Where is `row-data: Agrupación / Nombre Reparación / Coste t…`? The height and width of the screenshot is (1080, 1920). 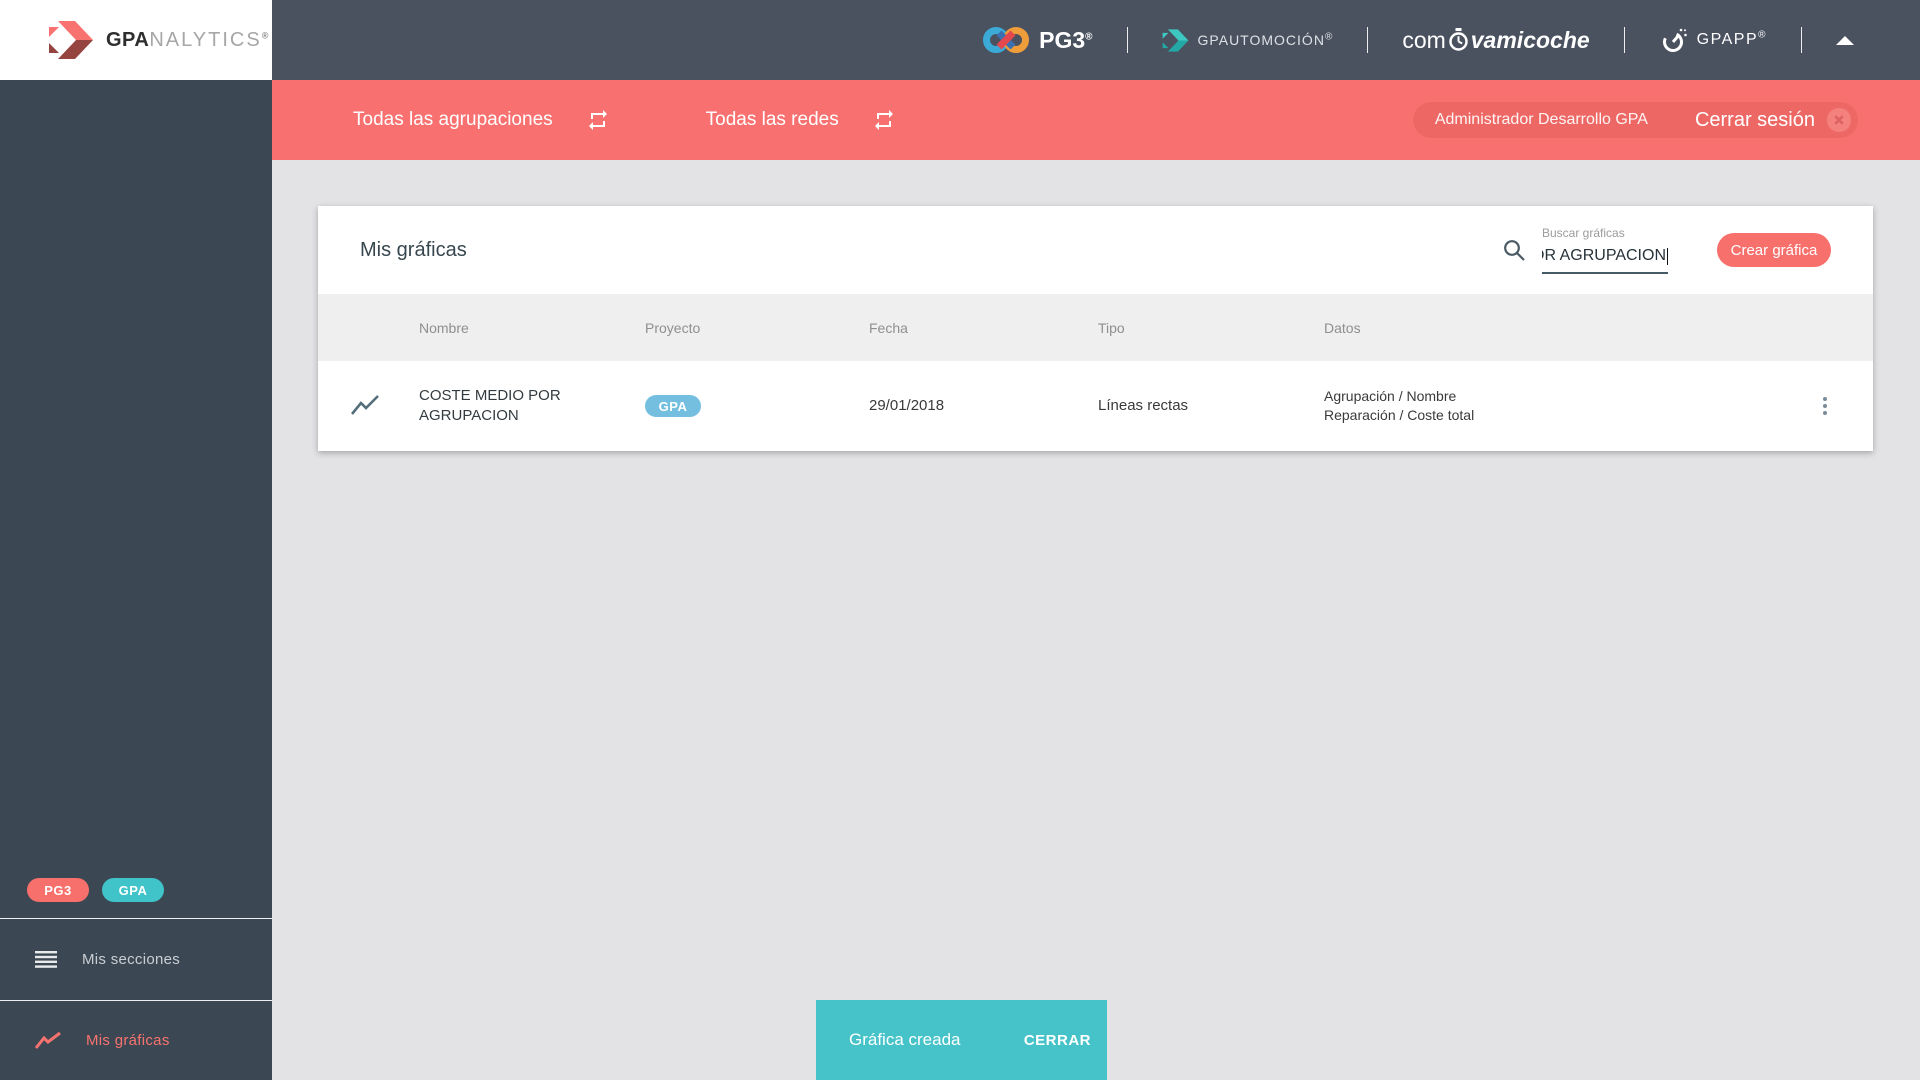
row-data: Agrupación / Nombre Reparación / Coste t… is located at coordinates (1550, 406).